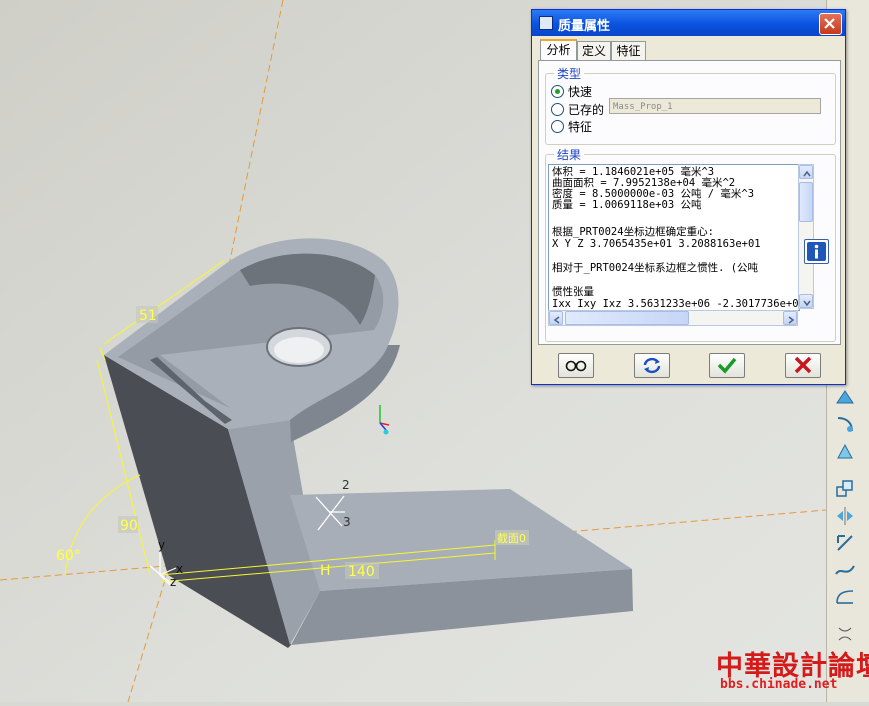 This screenshot has height=706, width=869. I want to click on feature-trim-icon, so click(845, 597).